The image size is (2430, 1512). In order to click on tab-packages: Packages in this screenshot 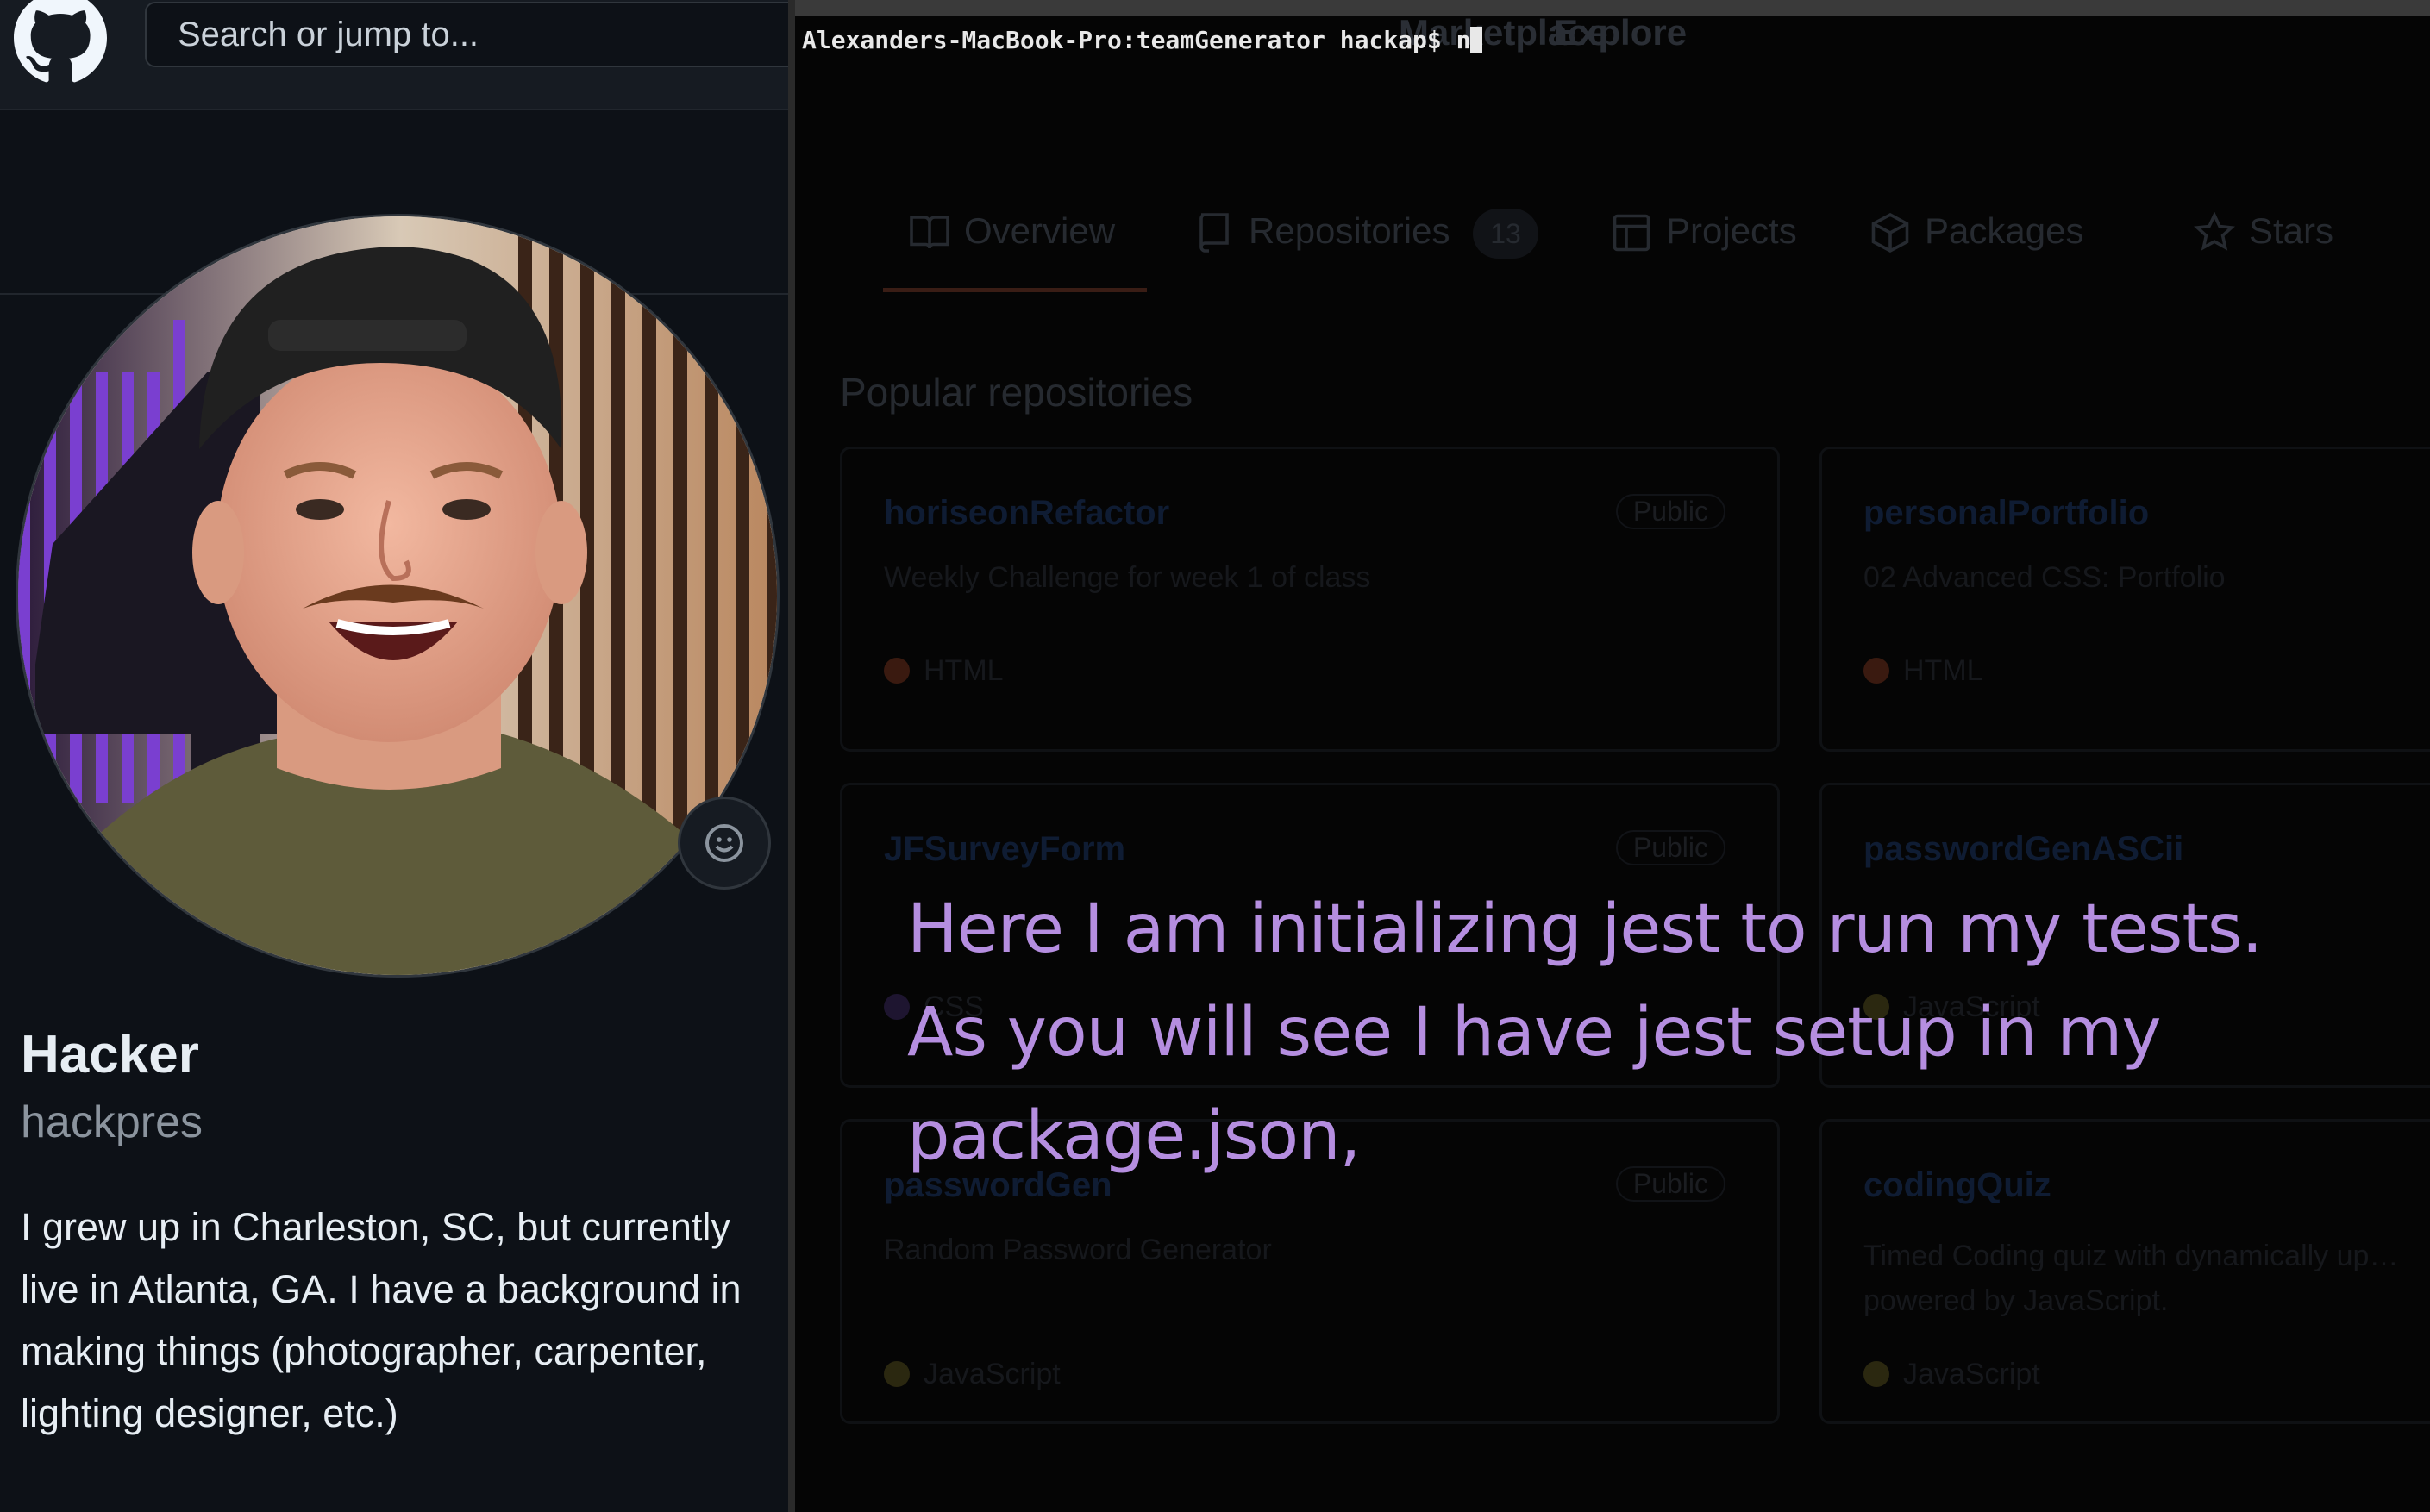, I will do `click(1977, 231)`.